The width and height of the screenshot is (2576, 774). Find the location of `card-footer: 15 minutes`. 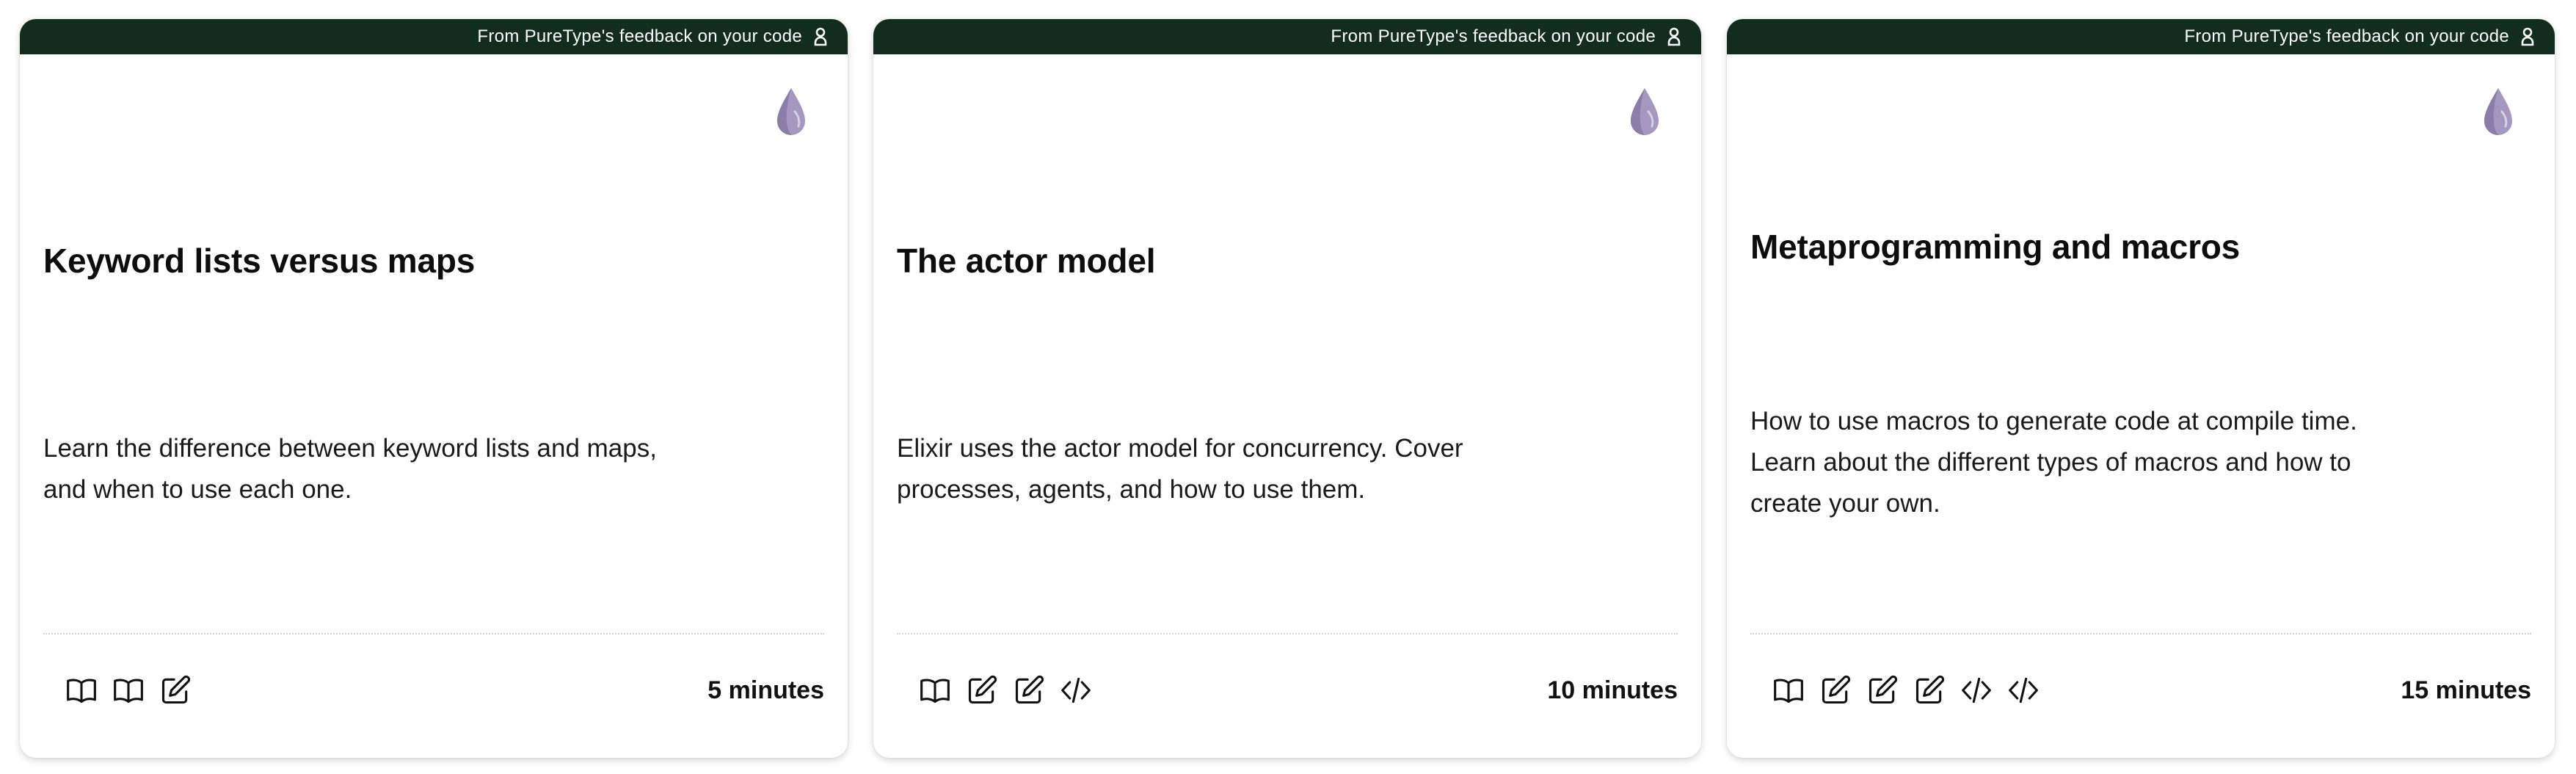

card-footer: 15 minutes is located at coordinates (2140, 690).